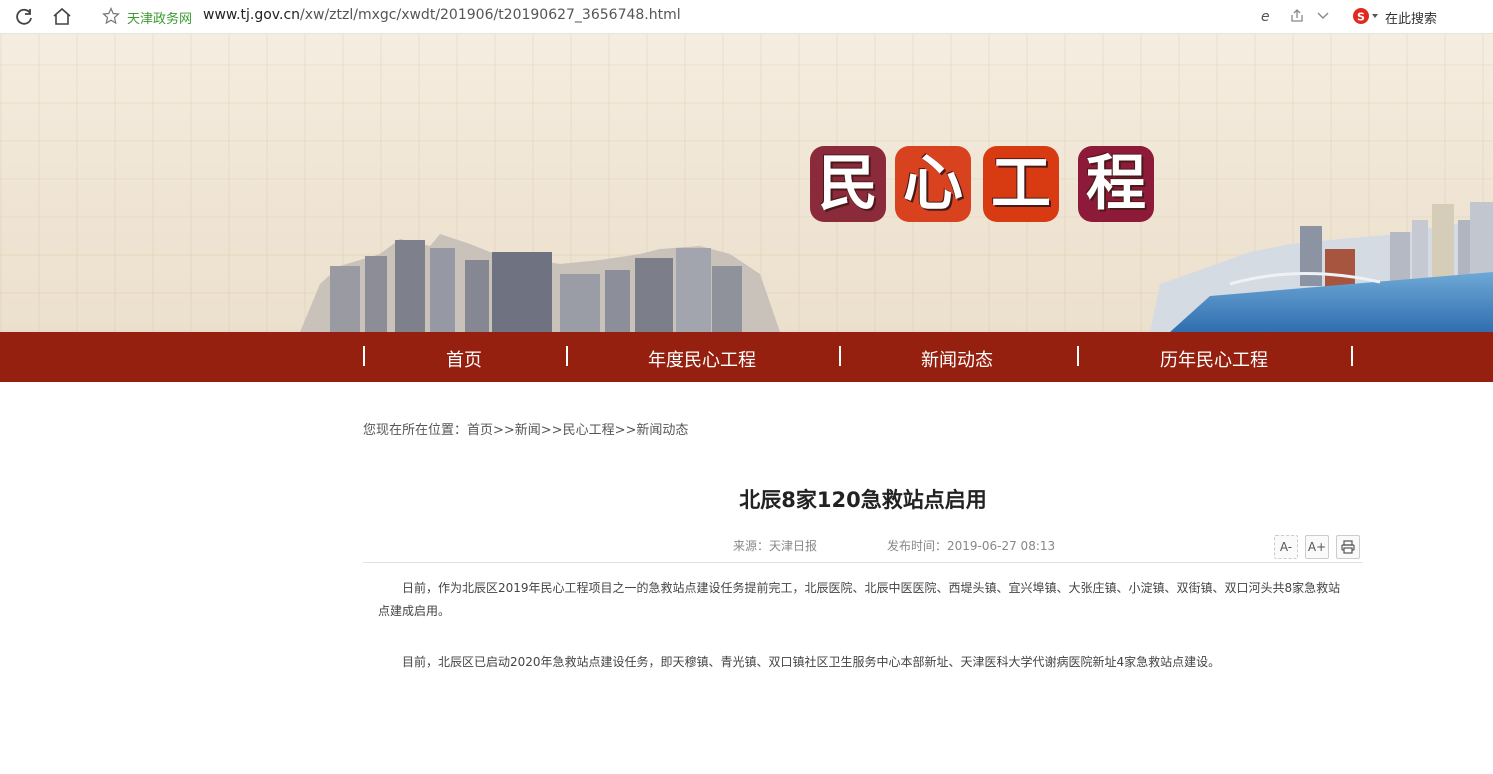 Image resolution: width=1493 pixels, height=774 pixels. I want to click on site-name: 天津政务网, so click(160, 19).